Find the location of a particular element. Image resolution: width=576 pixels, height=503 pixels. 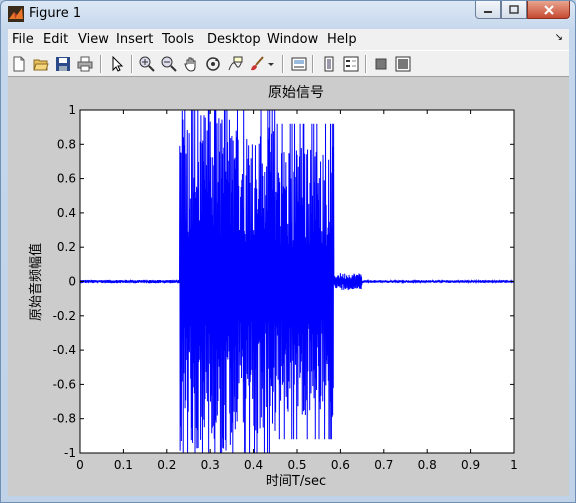

menu-view: View is located at coordinates (93, 39).